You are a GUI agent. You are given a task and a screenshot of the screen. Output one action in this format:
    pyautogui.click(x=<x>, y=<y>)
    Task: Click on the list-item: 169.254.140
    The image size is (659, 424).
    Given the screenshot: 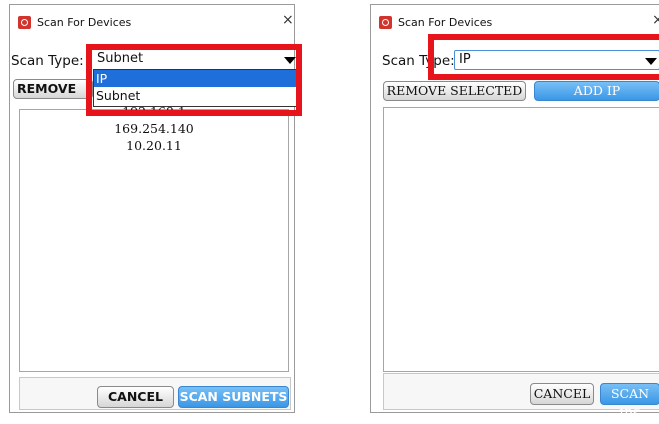 What is the action you would take?
    pyautogui.click(x=154, y=128)
    